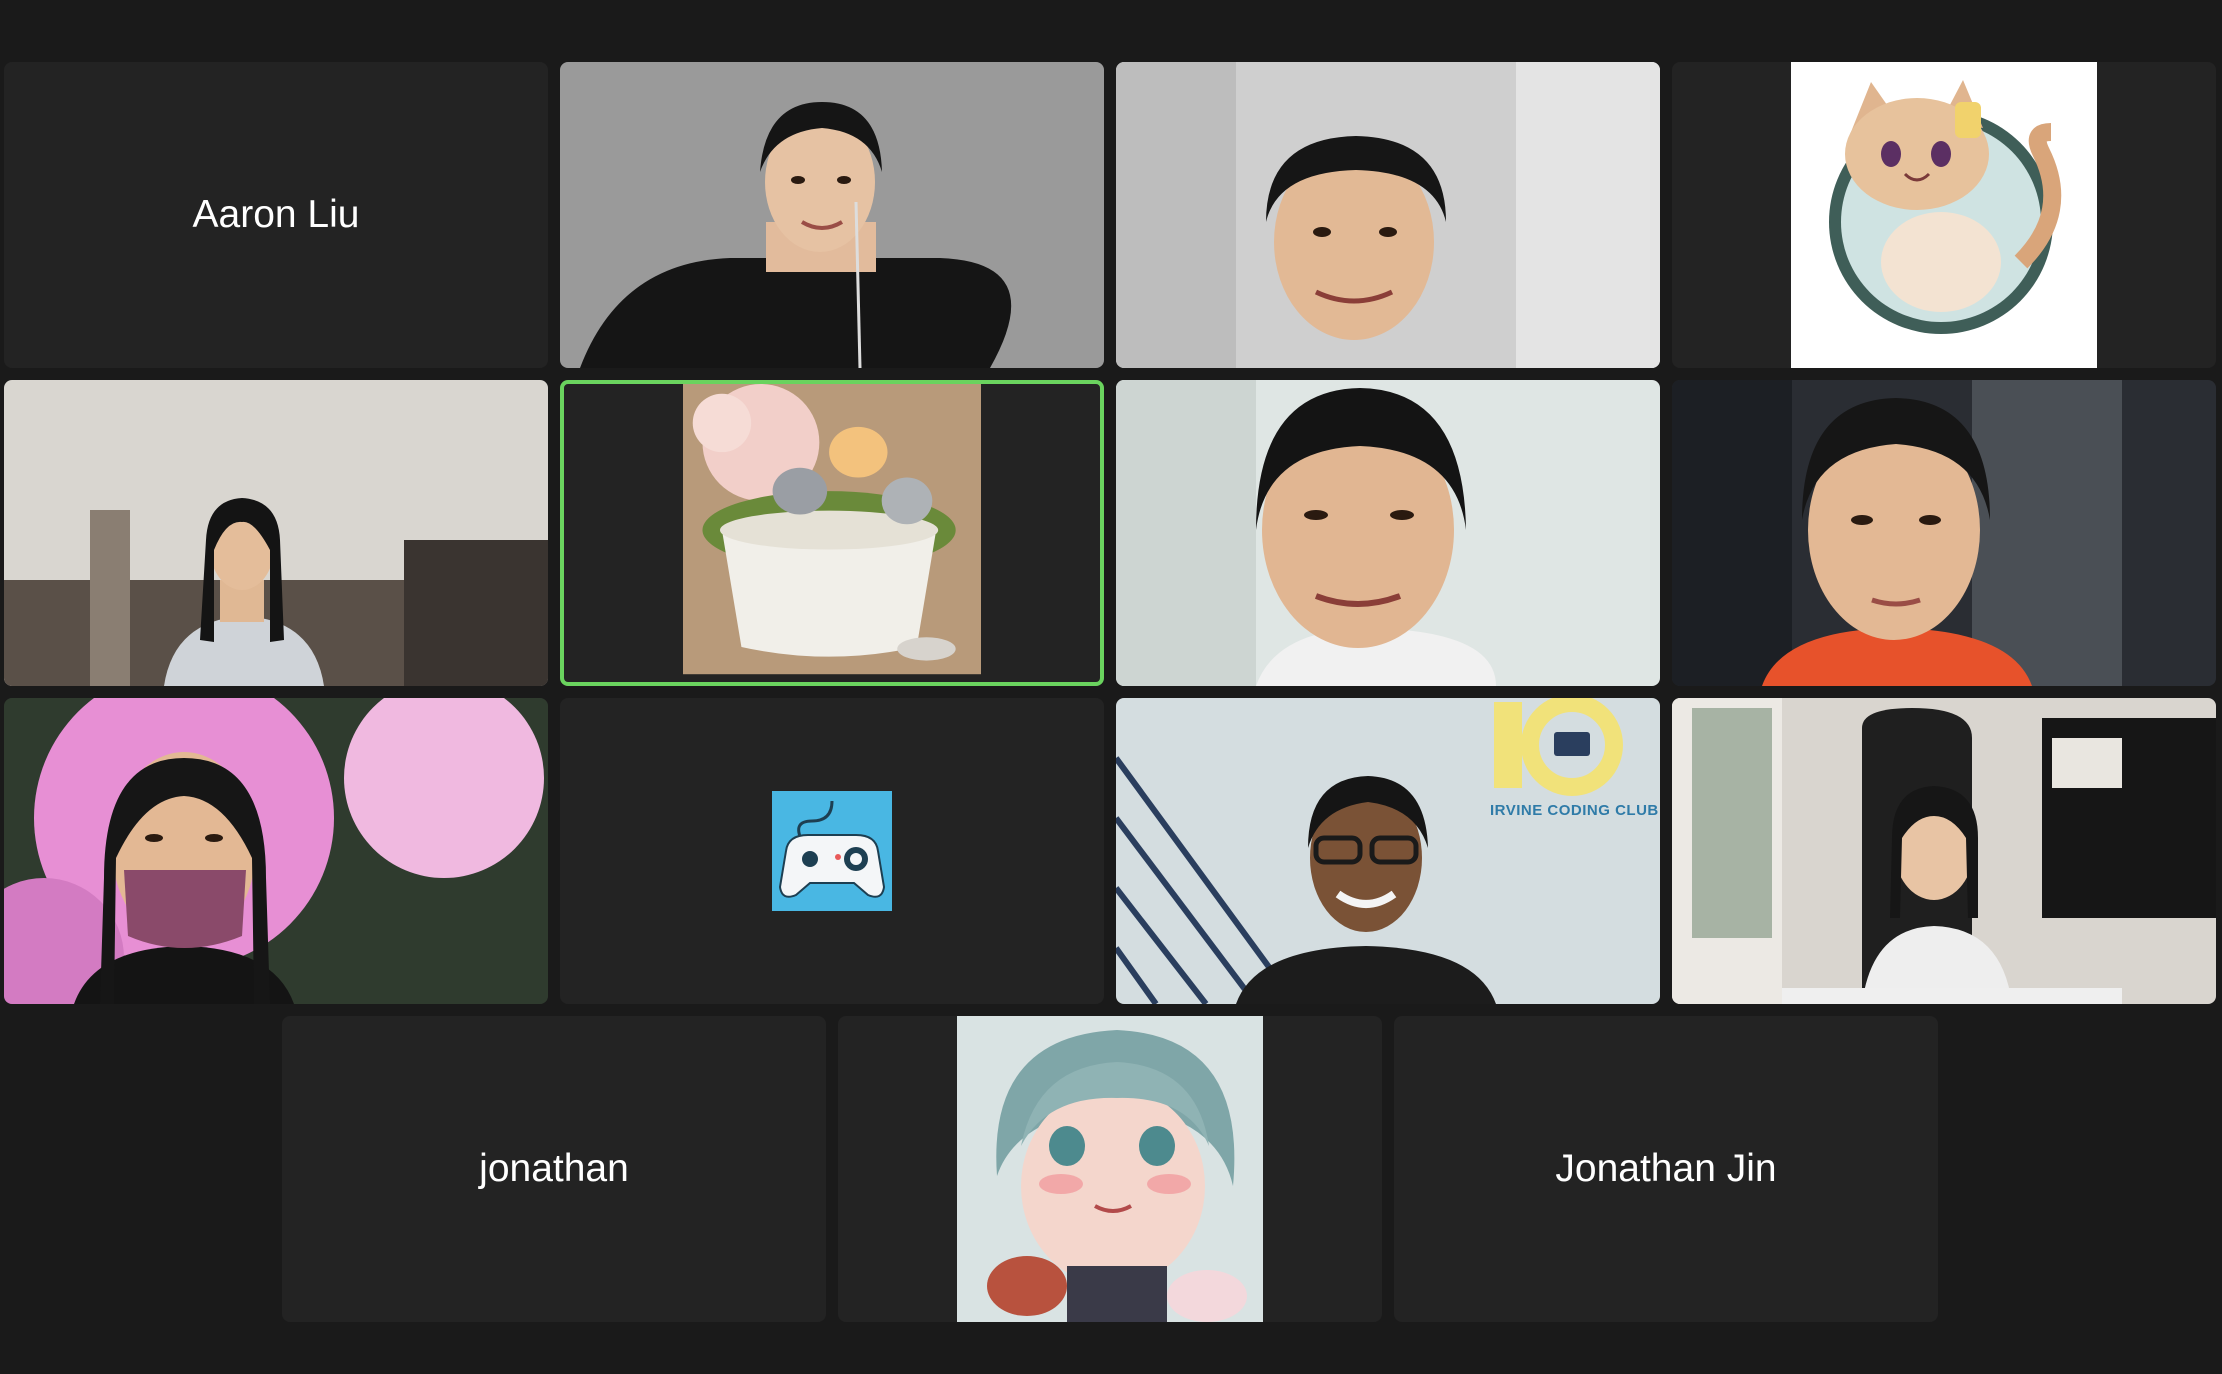  I want to click on participant-tile-avatar-anime, so click(1110, 1169).